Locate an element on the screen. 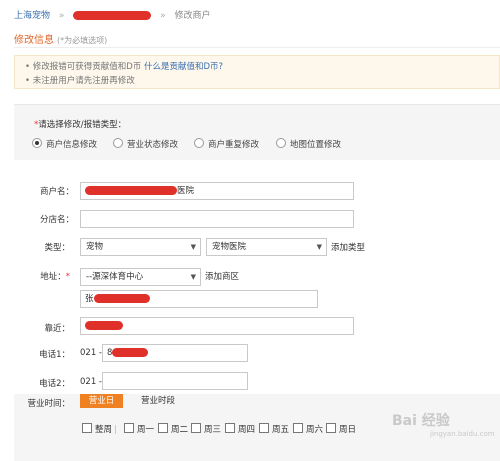  phone1-area-code: 021 - is located at coordinates (91, 353).